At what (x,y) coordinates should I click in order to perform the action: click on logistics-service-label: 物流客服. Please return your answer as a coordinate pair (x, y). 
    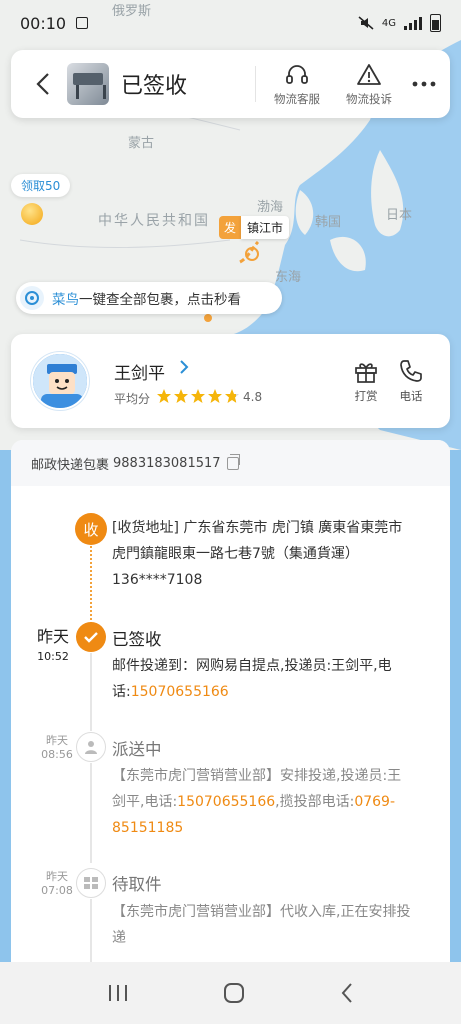
    Looking at the image, I should click on (297, 98).